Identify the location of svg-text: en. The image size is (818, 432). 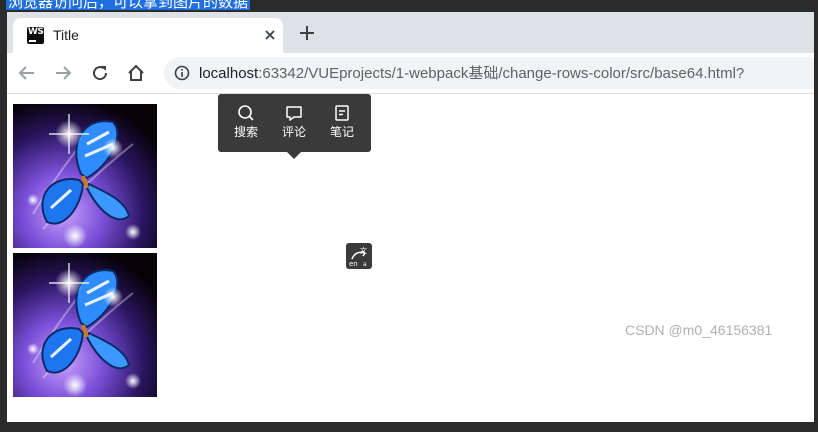
(353, 264).